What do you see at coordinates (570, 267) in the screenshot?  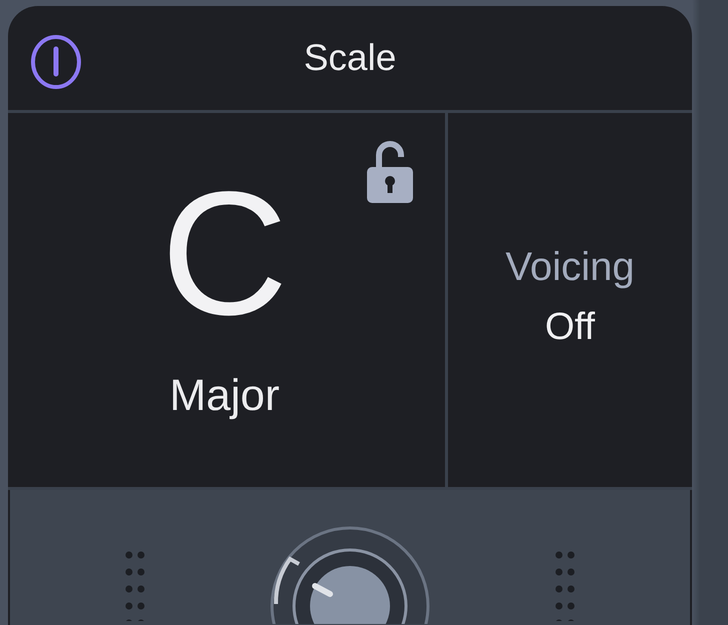 I see `voicing-label: Voicing` at bounding box center [570, 267].